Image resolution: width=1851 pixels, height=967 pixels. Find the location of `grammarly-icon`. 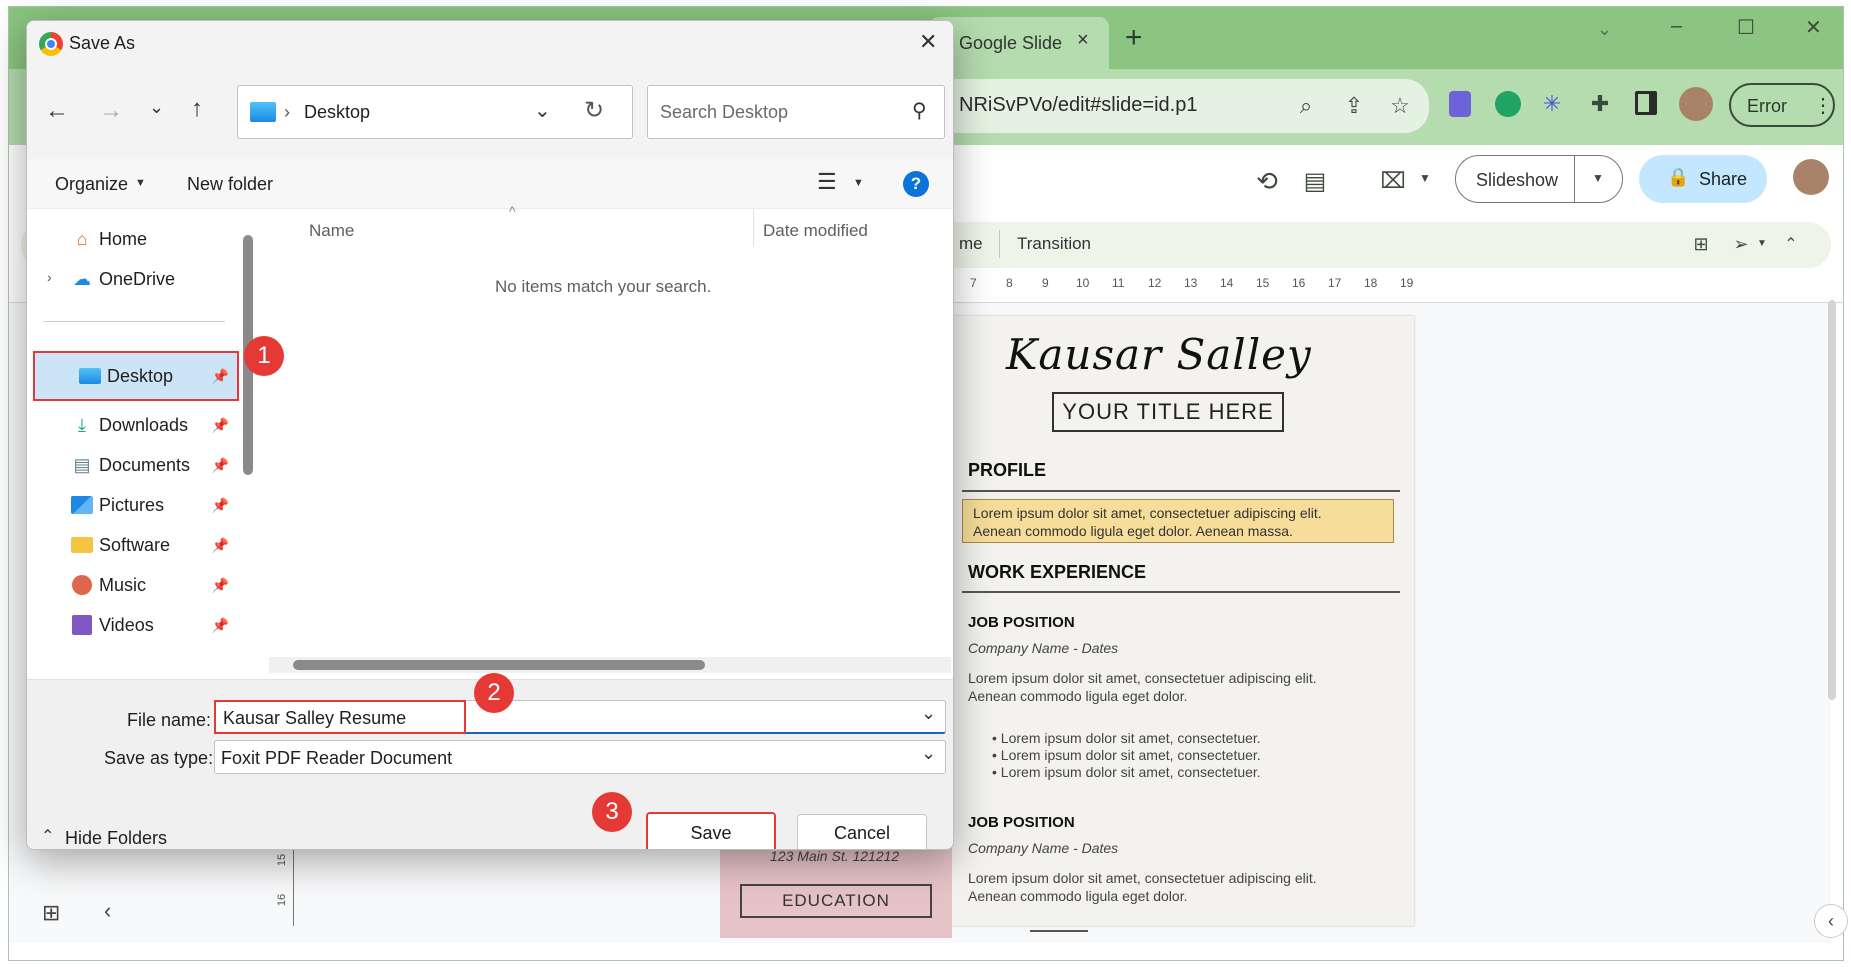

grammarly-icon is located at coordinates (1508, 104).